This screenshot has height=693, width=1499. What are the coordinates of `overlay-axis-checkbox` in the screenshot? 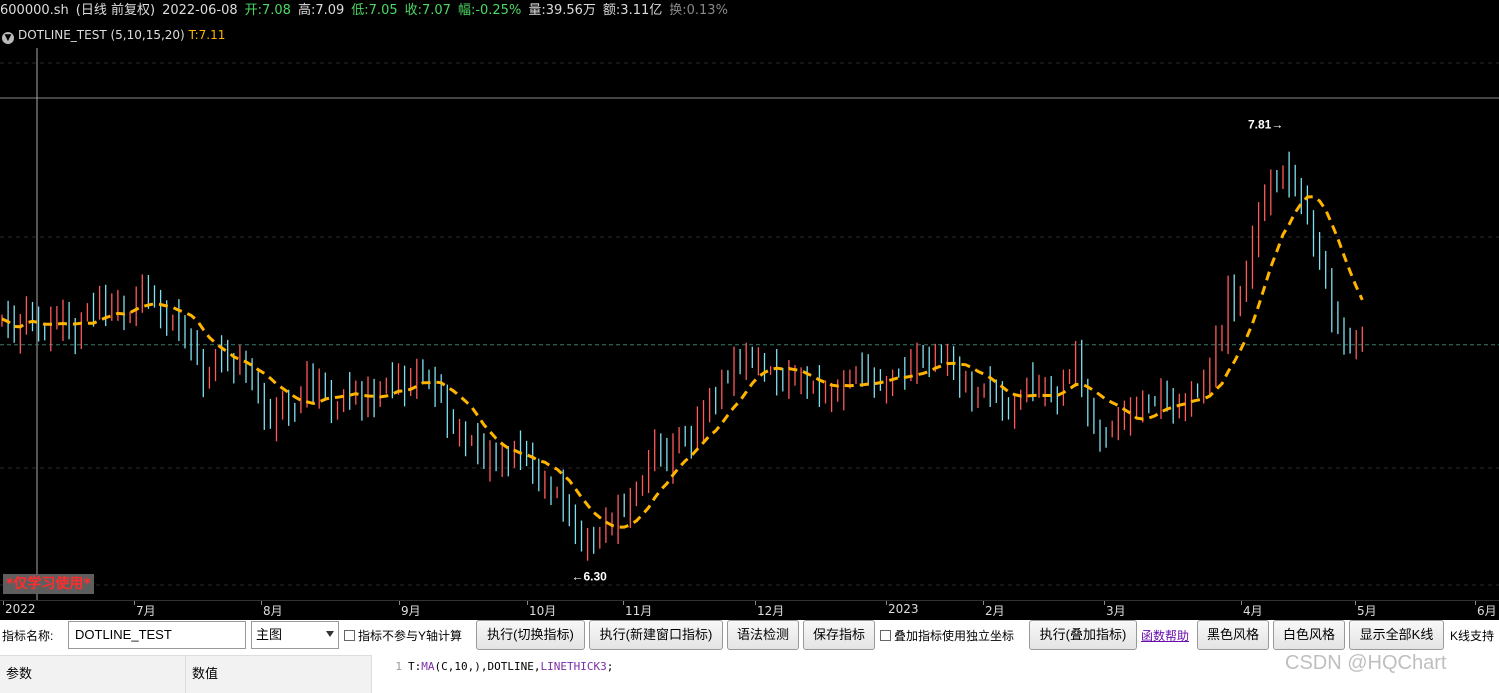 It's located at (885, 635).